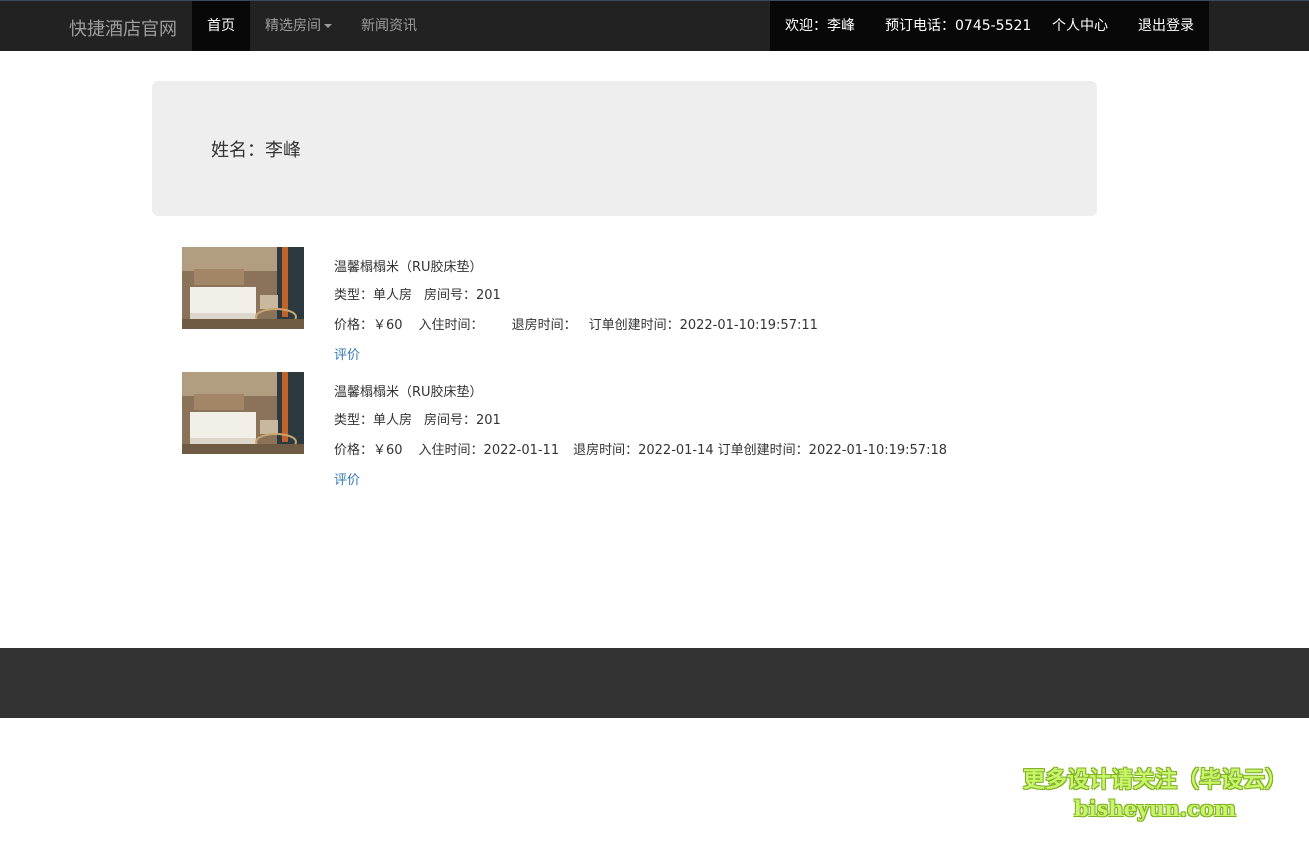 This screenshot has height=845, width=1309. What do you see at coordinates (256, 150) in the screenshot?
I see `profile-name: 姓名：李峰` at bounding box center [256, 150].